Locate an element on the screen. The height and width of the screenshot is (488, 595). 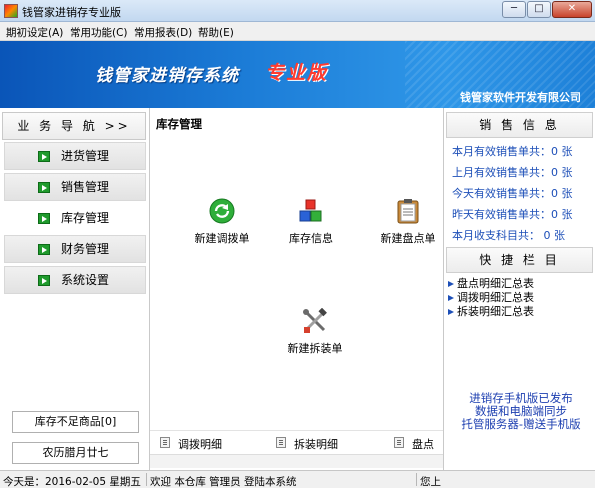
horizontal-scrollbar is located at coordinates (296, 461).